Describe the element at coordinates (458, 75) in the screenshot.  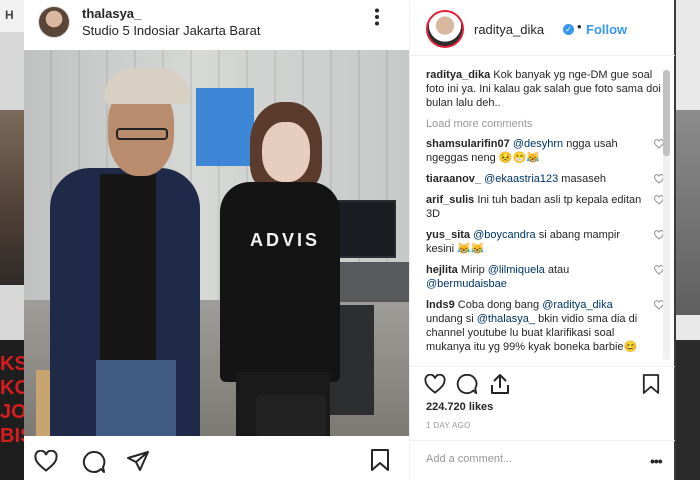
I see `caption-username: raditya_dika` at that location.